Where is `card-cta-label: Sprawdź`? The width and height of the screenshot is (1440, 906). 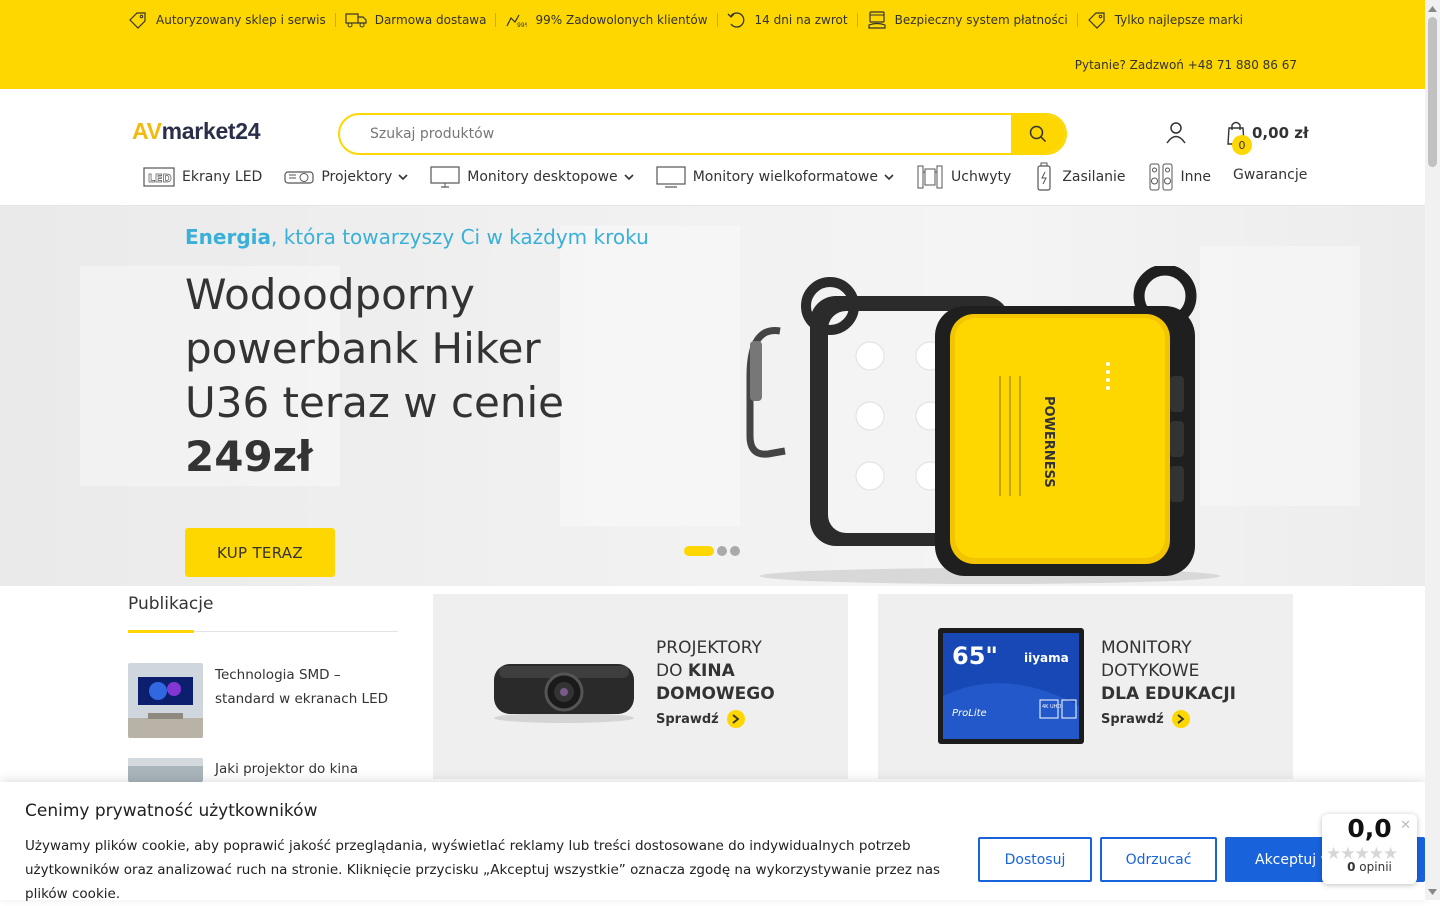
card-cta-label: Sprawdź is located at coordinates (687, 719).